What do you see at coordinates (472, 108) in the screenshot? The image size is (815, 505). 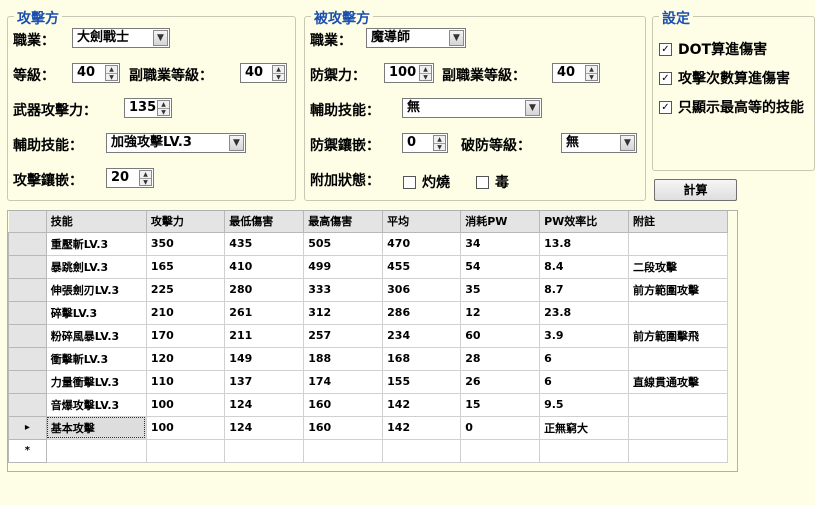 I see `defender-aux-select: 無 ▼` at bounding box center [472, 108].